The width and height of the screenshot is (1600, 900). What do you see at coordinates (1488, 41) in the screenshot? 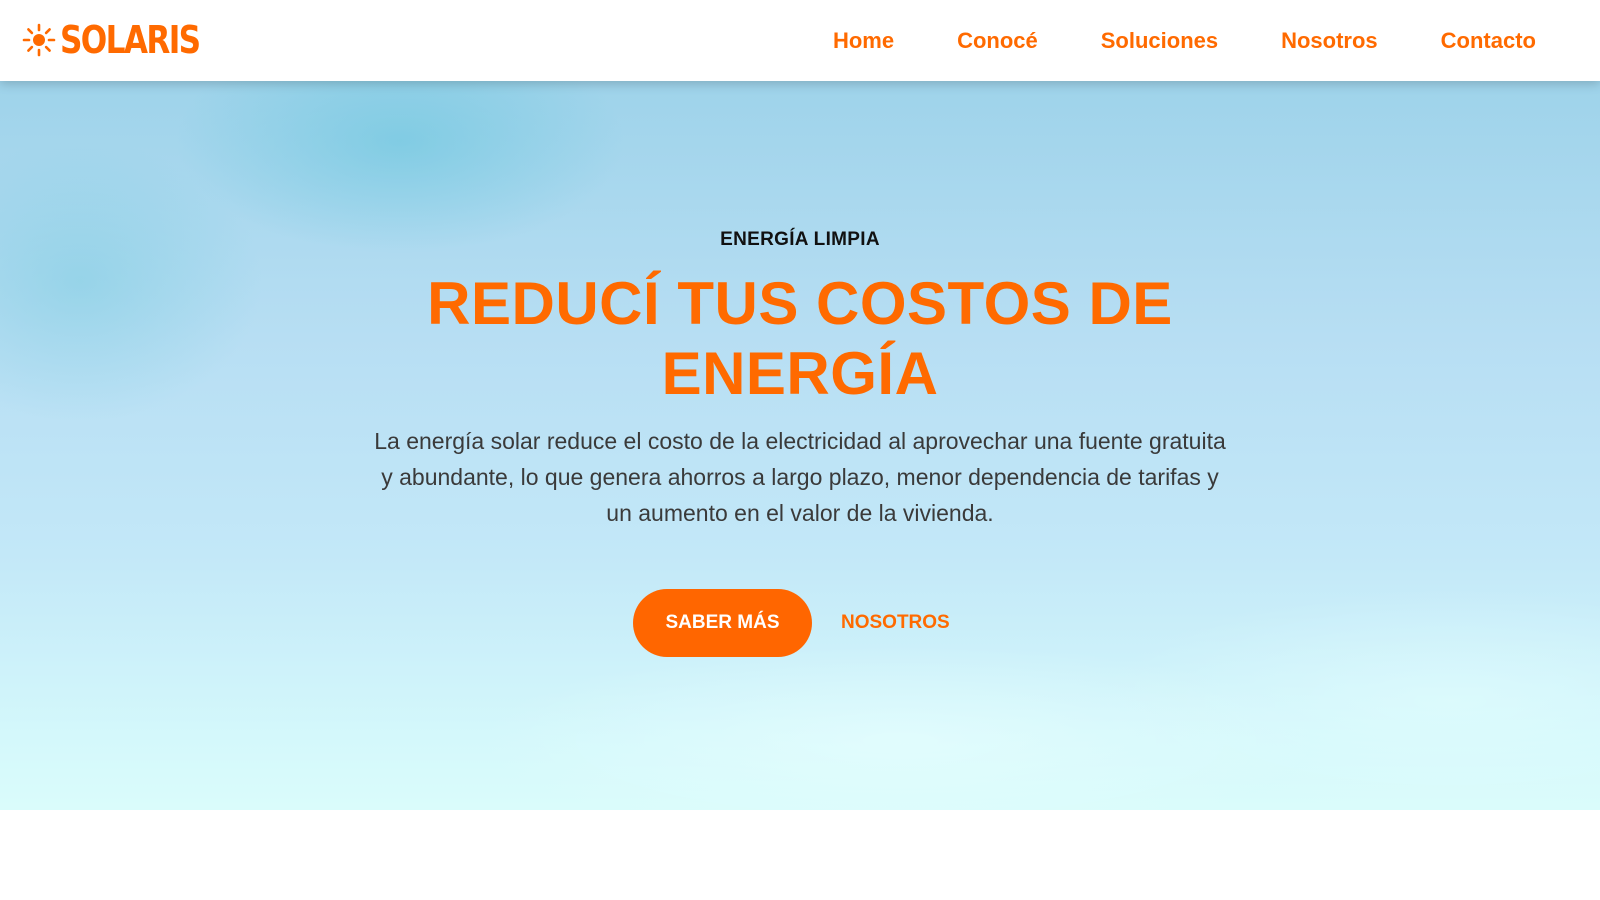
I see `nav-item-contacto: Contacto` at bounding box center [1488, 41].